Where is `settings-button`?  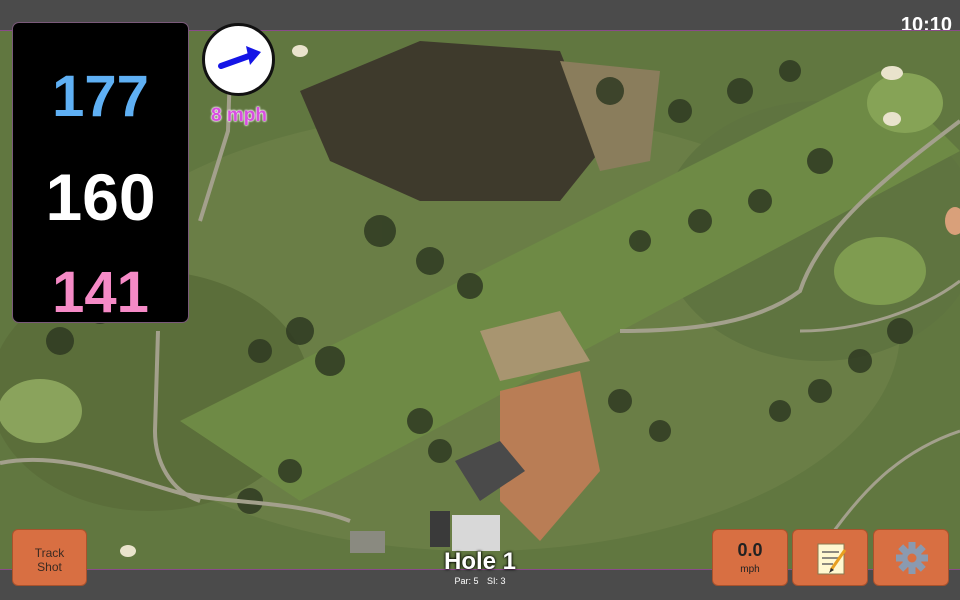 settings-button is located at coordinates (911, 557).